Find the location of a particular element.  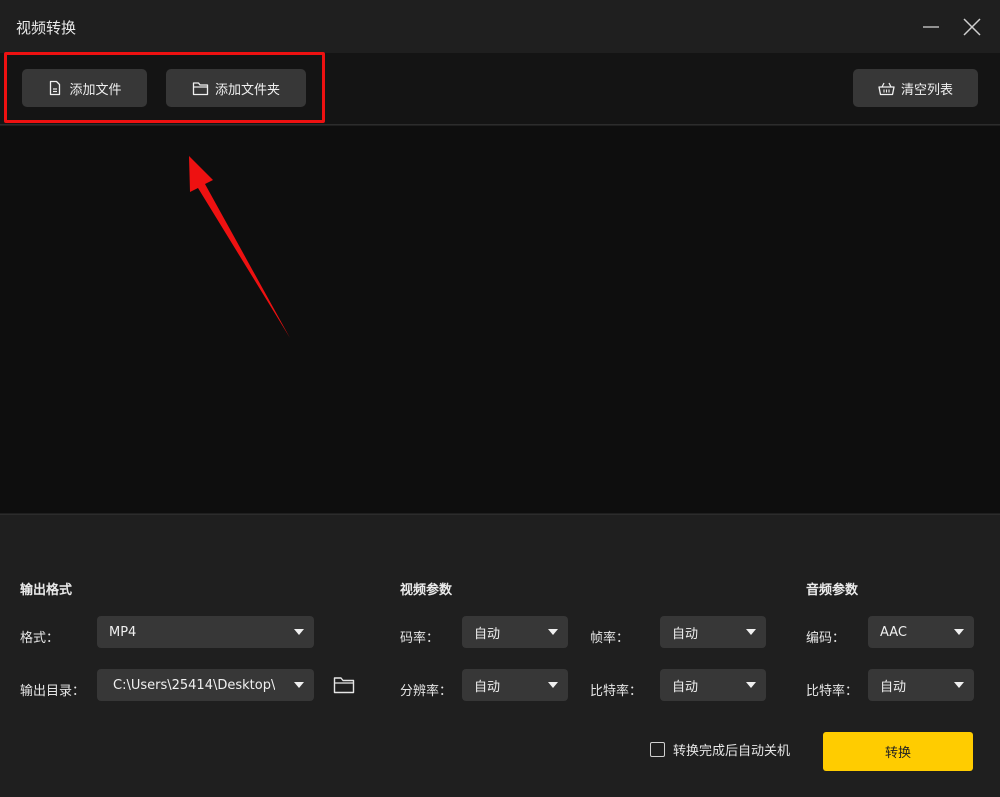

close-icon is located at coordinates (972, 27).